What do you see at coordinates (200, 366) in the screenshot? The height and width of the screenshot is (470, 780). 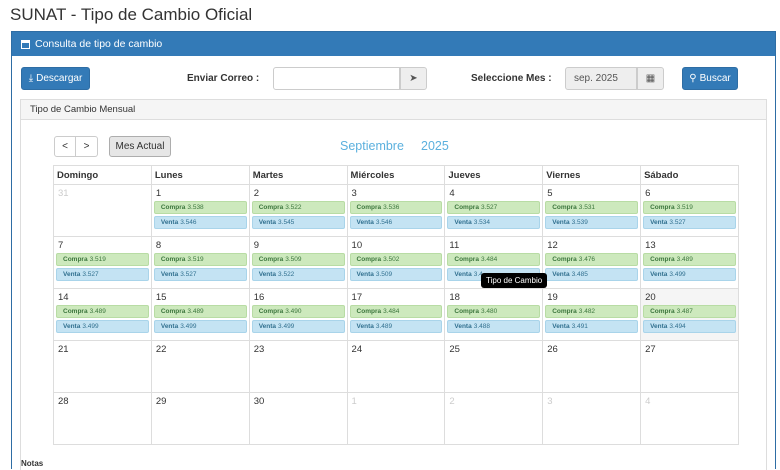 I see `calendar-day: 22` at bounding box center [200, 366].